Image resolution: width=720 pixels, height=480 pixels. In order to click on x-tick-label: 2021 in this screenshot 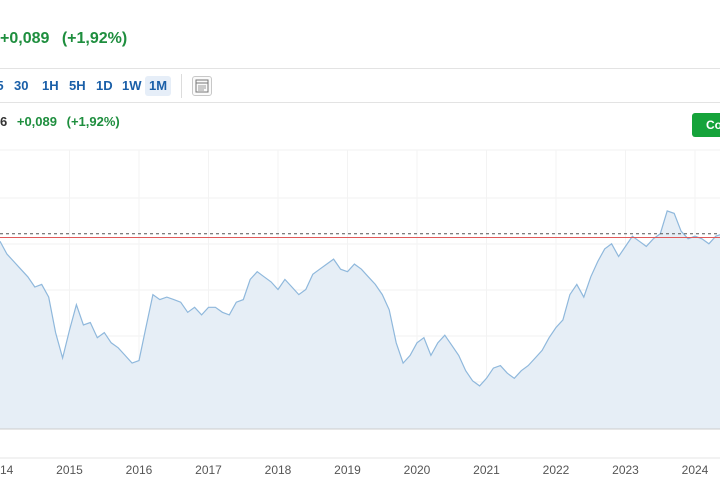, I will do `click(486, 470)`.